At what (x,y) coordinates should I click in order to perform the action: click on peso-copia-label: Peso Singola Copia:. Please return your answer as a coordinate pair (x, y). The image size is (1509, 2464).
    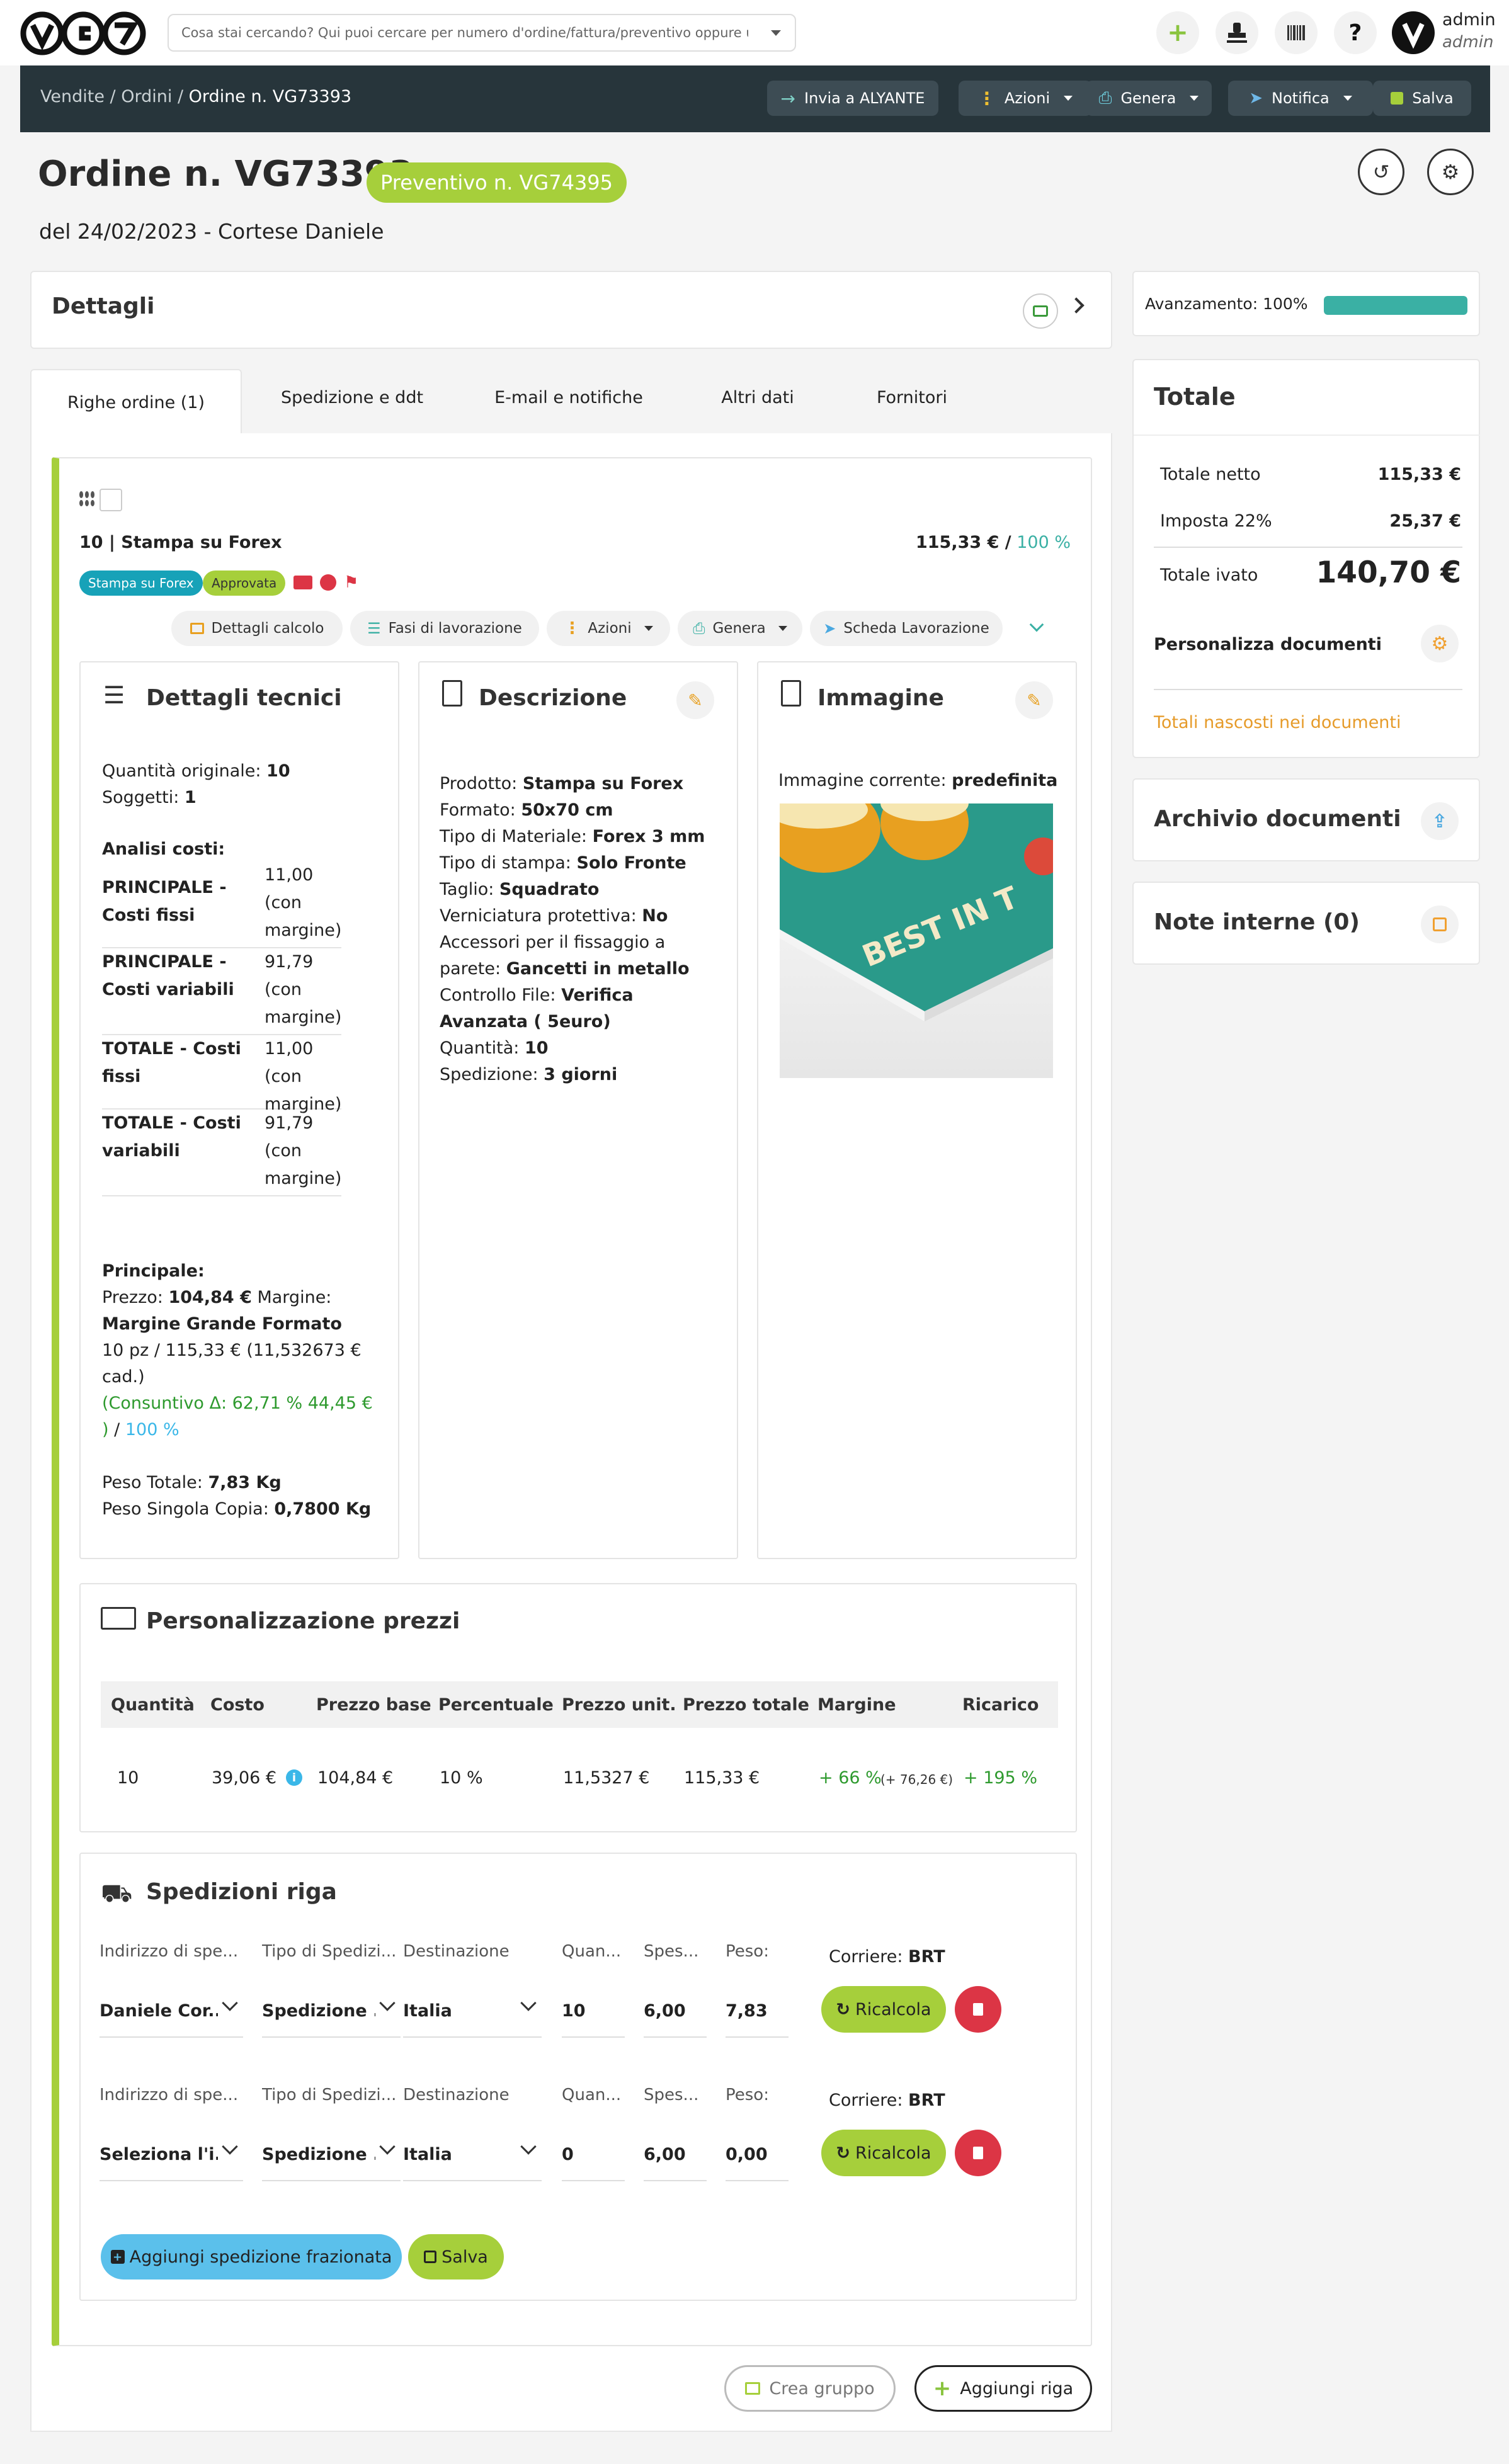
    Looking at the image, I should click on (186, 1509).